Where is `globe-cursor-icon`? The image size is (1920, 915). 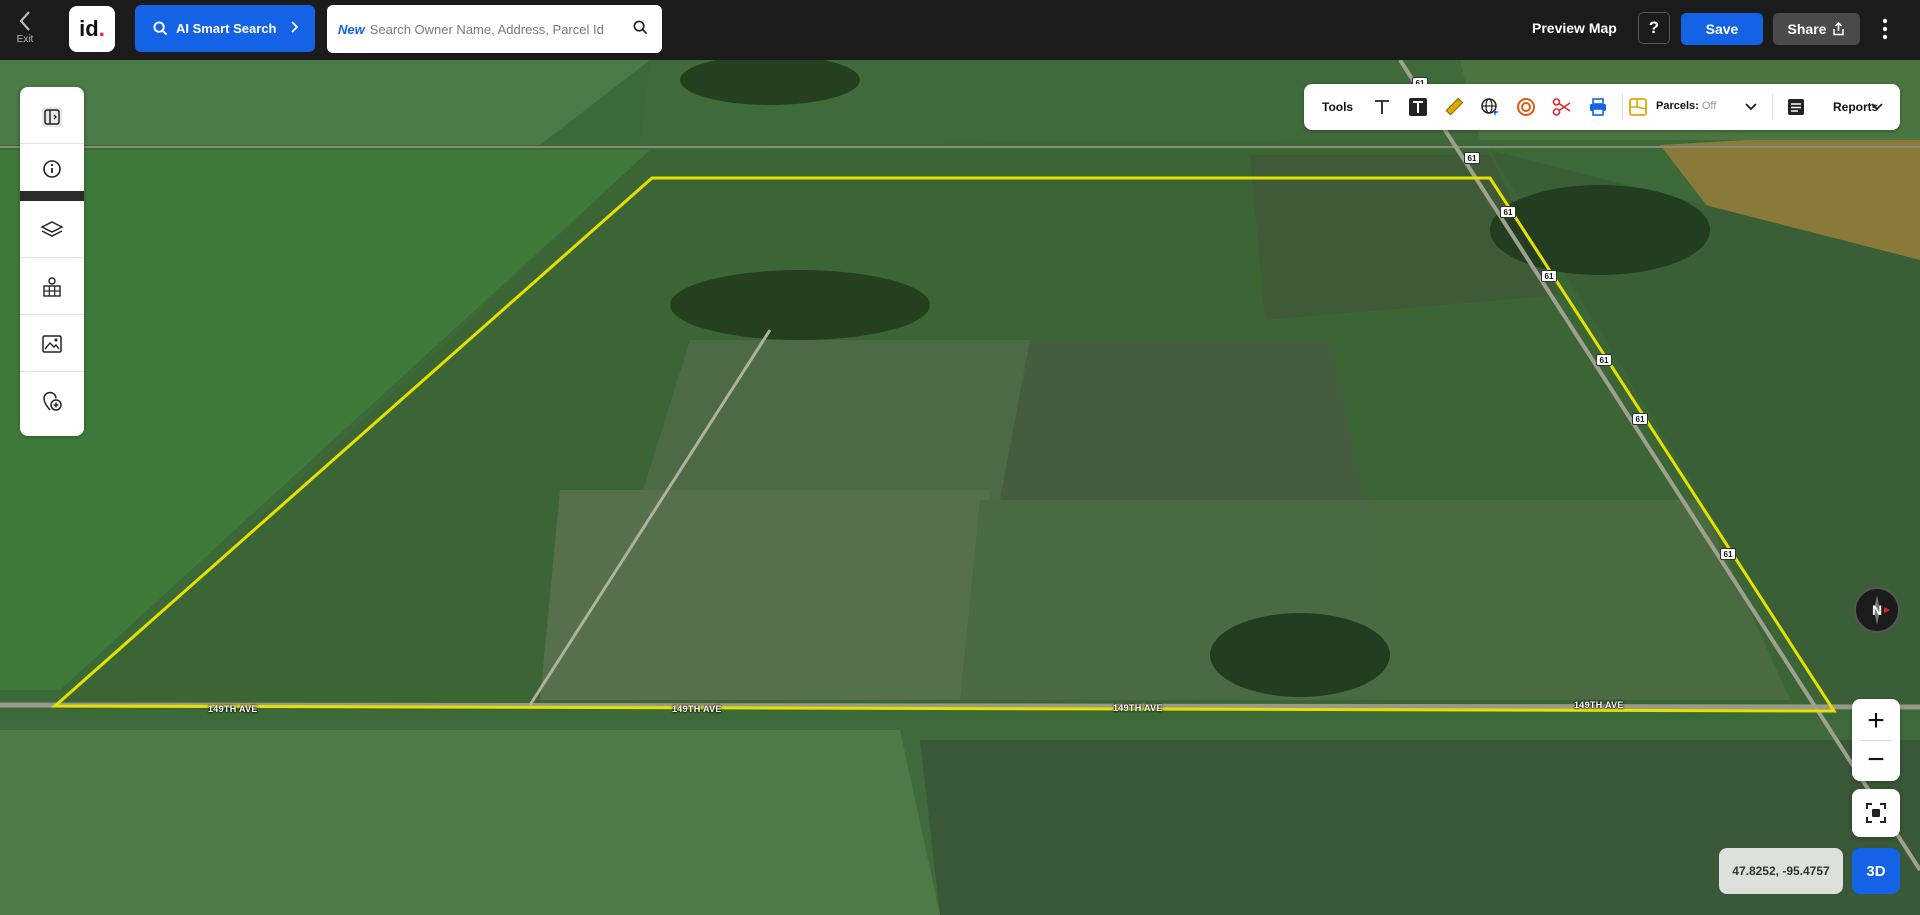 globe-cursor-icon is located at coordinates (1490, 107).